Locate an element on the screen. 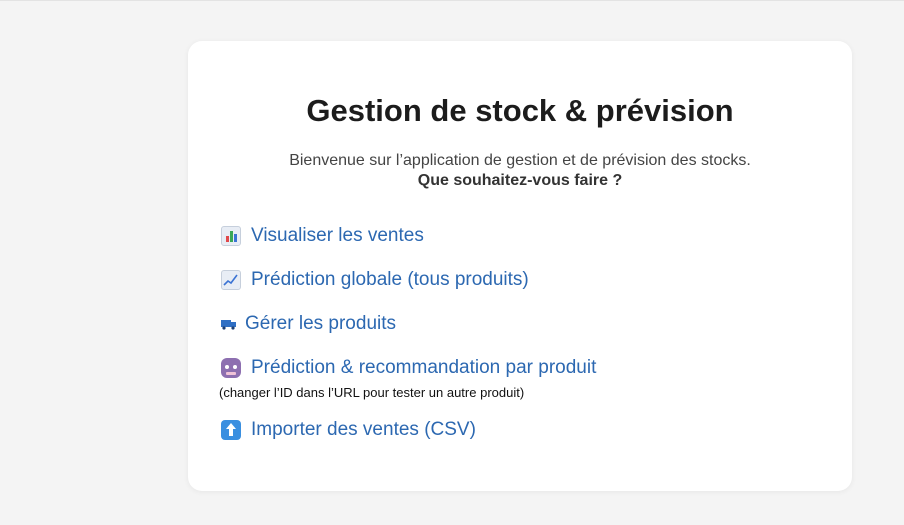  question-text: Que souhaitez-vous faire ? is located at coordinates (520, 180).